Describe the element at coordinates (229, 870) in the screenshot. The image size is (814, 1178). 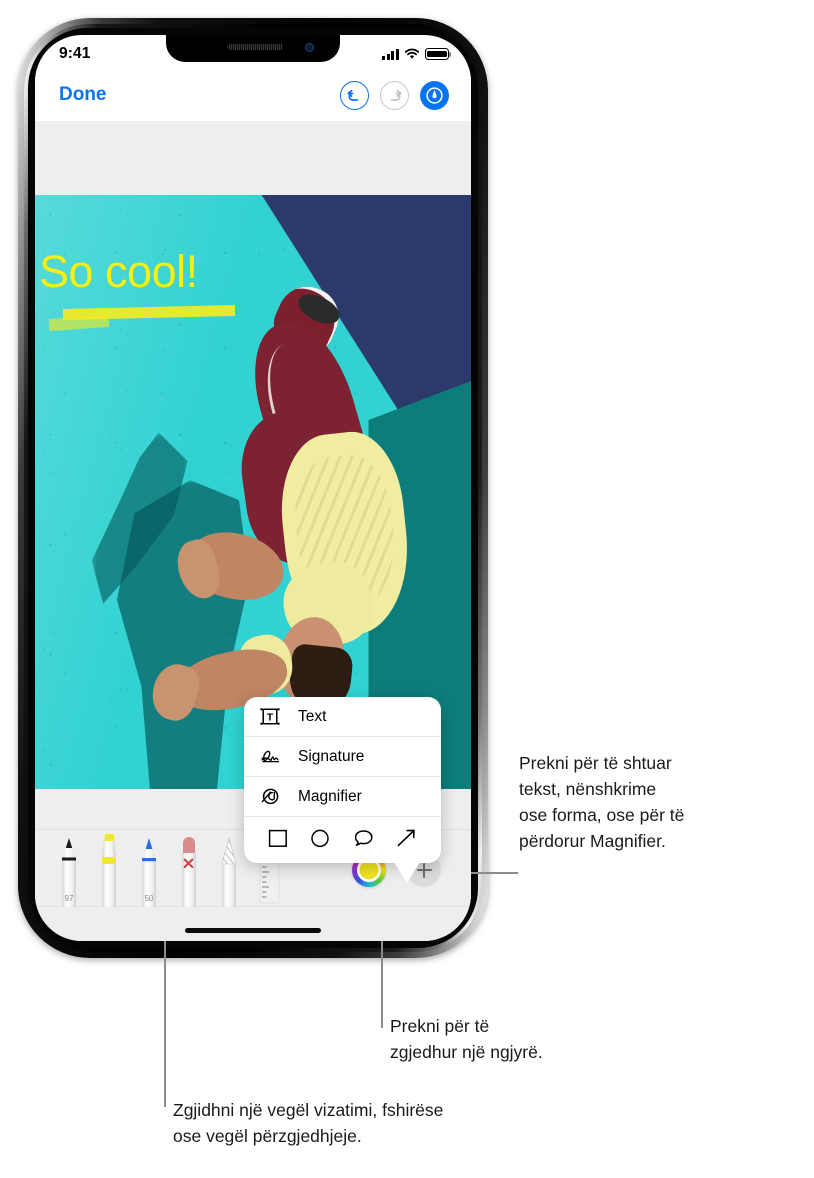
I see `lasso-selection-tool` at that location.